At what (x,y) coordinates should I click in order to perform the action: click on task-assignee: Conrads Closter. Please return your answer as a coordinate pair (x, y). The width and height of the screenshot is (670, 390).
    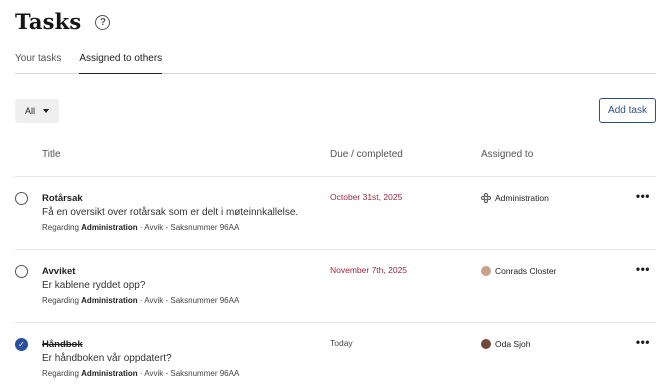
    Looking at the image, I should click on (518, 271).